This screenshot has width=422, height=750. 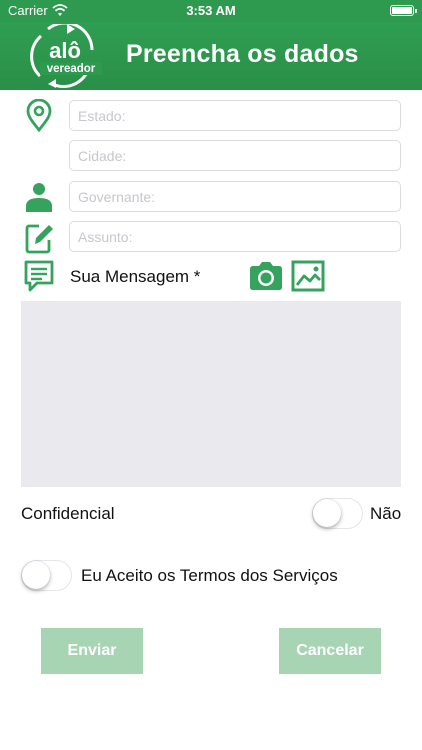 I want to click on logo-text-bottom: vereador, so click(x=71, y=69).